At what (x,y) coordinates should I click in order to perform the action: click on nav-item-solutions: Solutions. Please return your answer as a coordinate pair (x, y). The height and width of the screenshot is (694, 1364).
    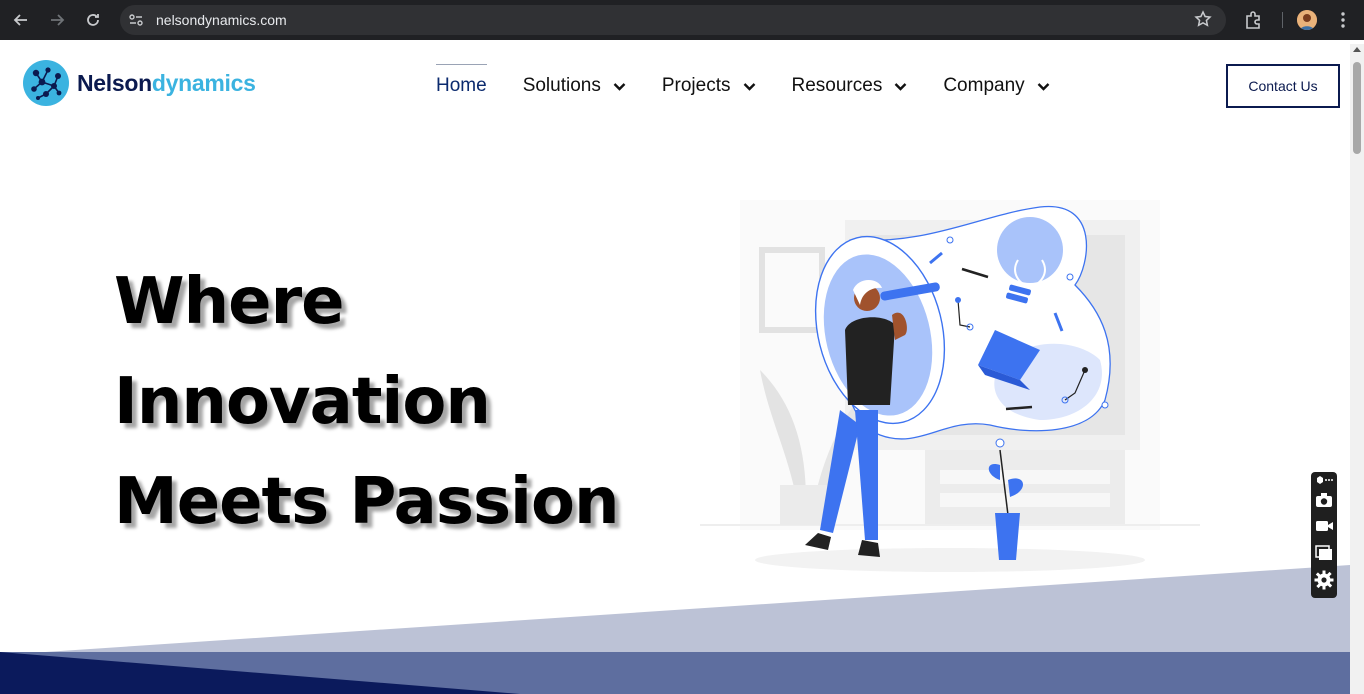
    Looking at the image, I should click on (574, 86).